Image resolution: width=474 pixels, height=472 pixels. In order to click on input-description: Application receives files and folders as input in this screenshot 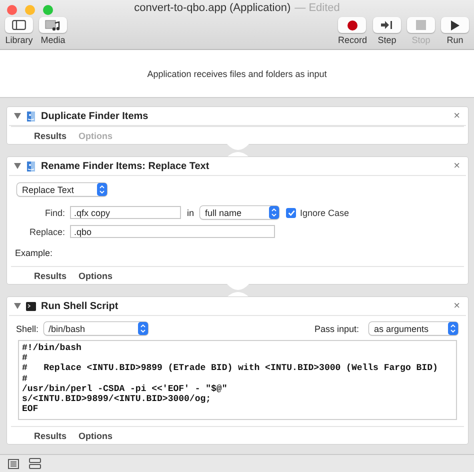, I will do `click(237, 73)`.